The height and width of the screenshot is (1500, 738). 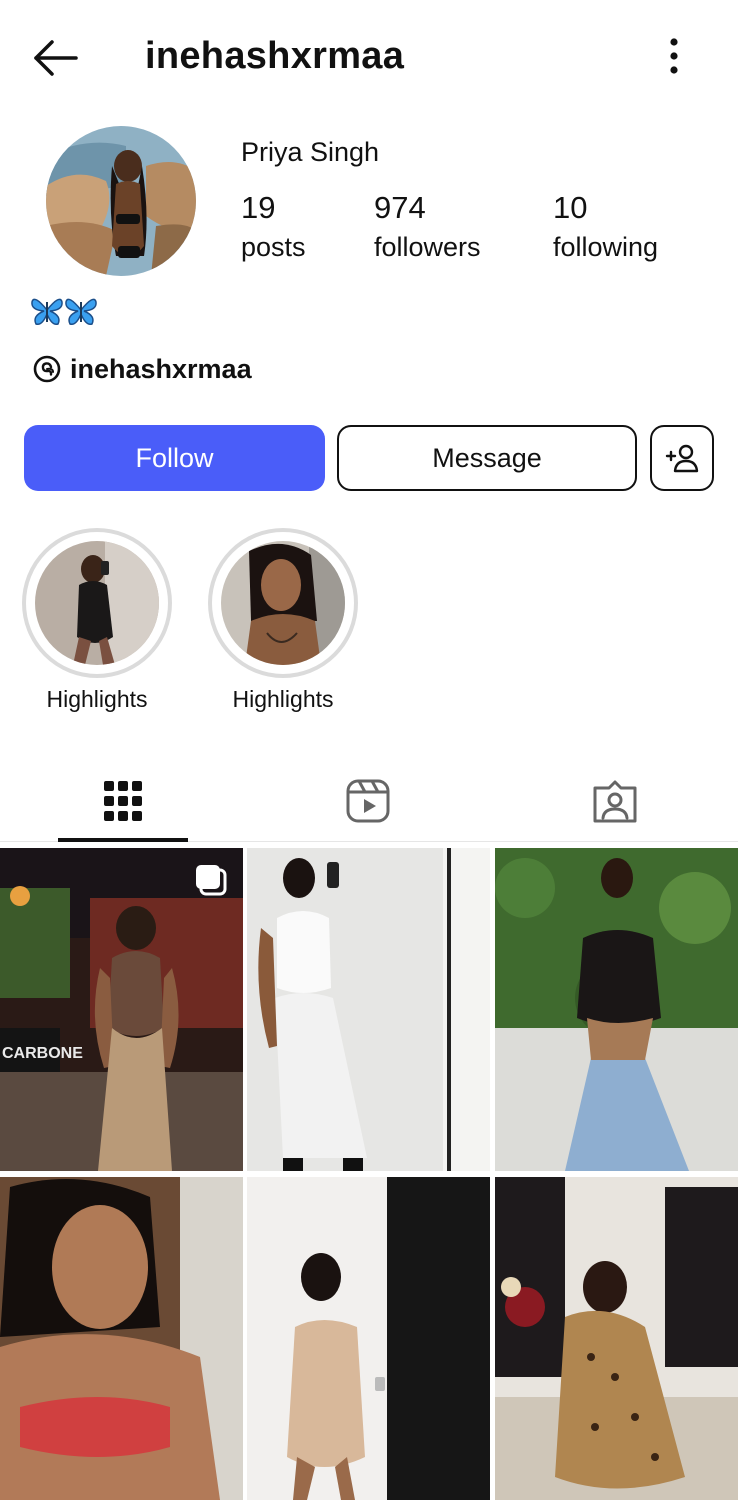 I want to click on following-label: following, so click(x=606, y=247).